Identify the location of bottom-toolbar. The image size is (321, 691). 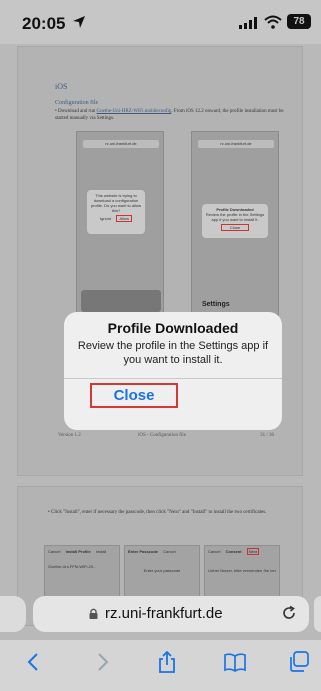
(160, 665).